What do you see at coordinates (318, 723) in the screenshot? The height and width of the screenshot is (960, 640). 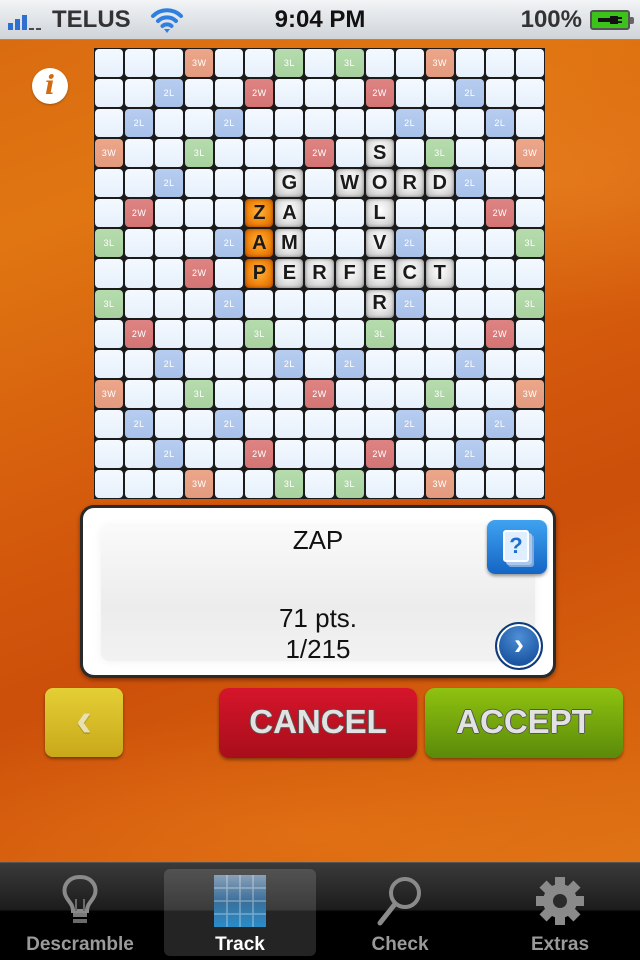 I see `cancel-button: CANCEL` at bounding box center [318, 723].